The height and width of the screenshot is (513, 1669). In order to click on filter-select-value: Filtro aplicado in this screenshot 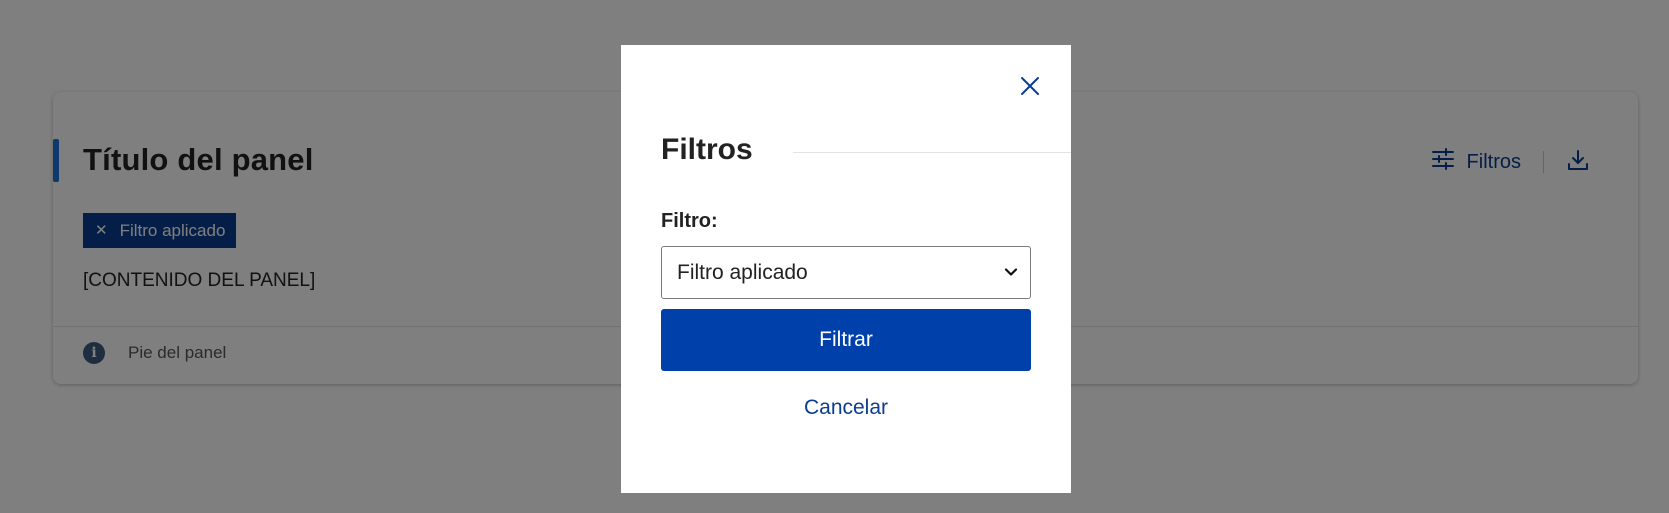, I will do `click(742, 272)`.